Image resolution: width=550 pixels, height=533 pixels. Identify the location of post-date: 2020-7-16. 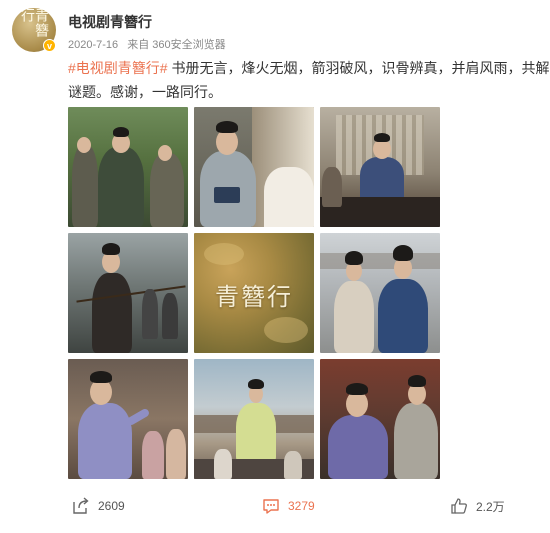
(93, 45).